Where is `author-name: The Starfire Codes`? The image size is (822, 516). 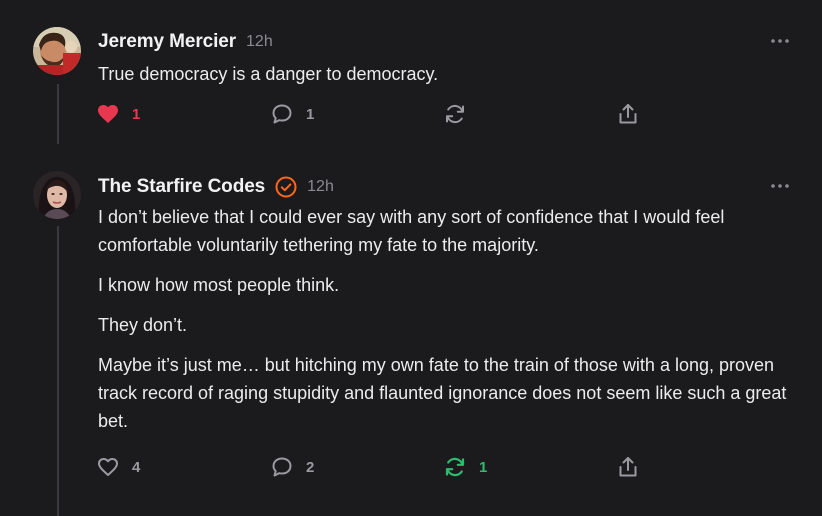
author-name: The Starfire Codes is located at coordinates (181, 187).